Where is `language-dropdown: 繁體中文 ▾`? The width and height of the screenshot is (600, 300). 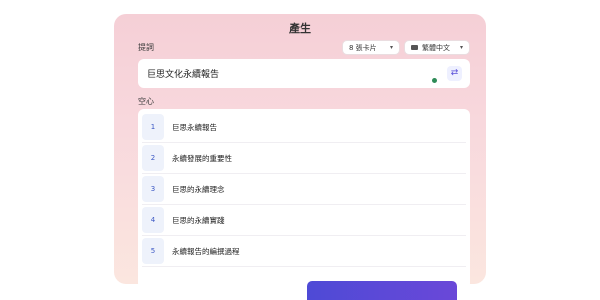
language-dropdown: 繁體中文 ▾ is located at coordinates (437, 47).